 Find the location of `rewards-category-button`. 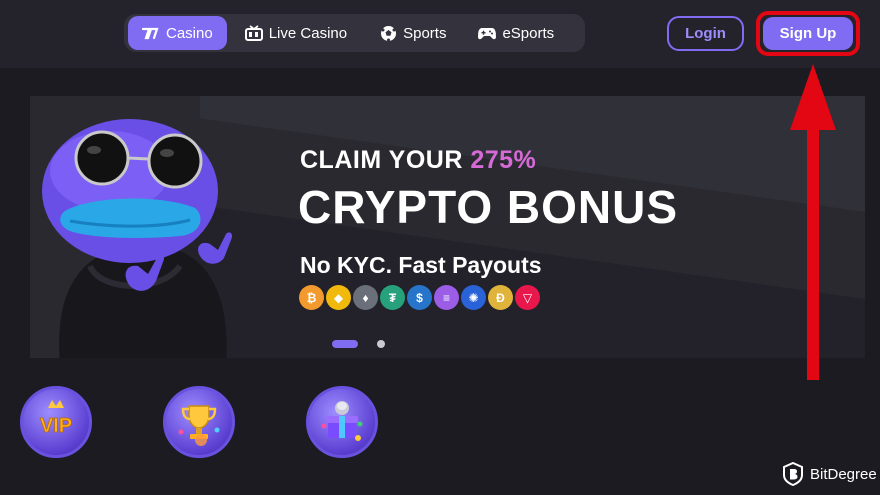

rewards-category-button is located at coordinates (342, 422).